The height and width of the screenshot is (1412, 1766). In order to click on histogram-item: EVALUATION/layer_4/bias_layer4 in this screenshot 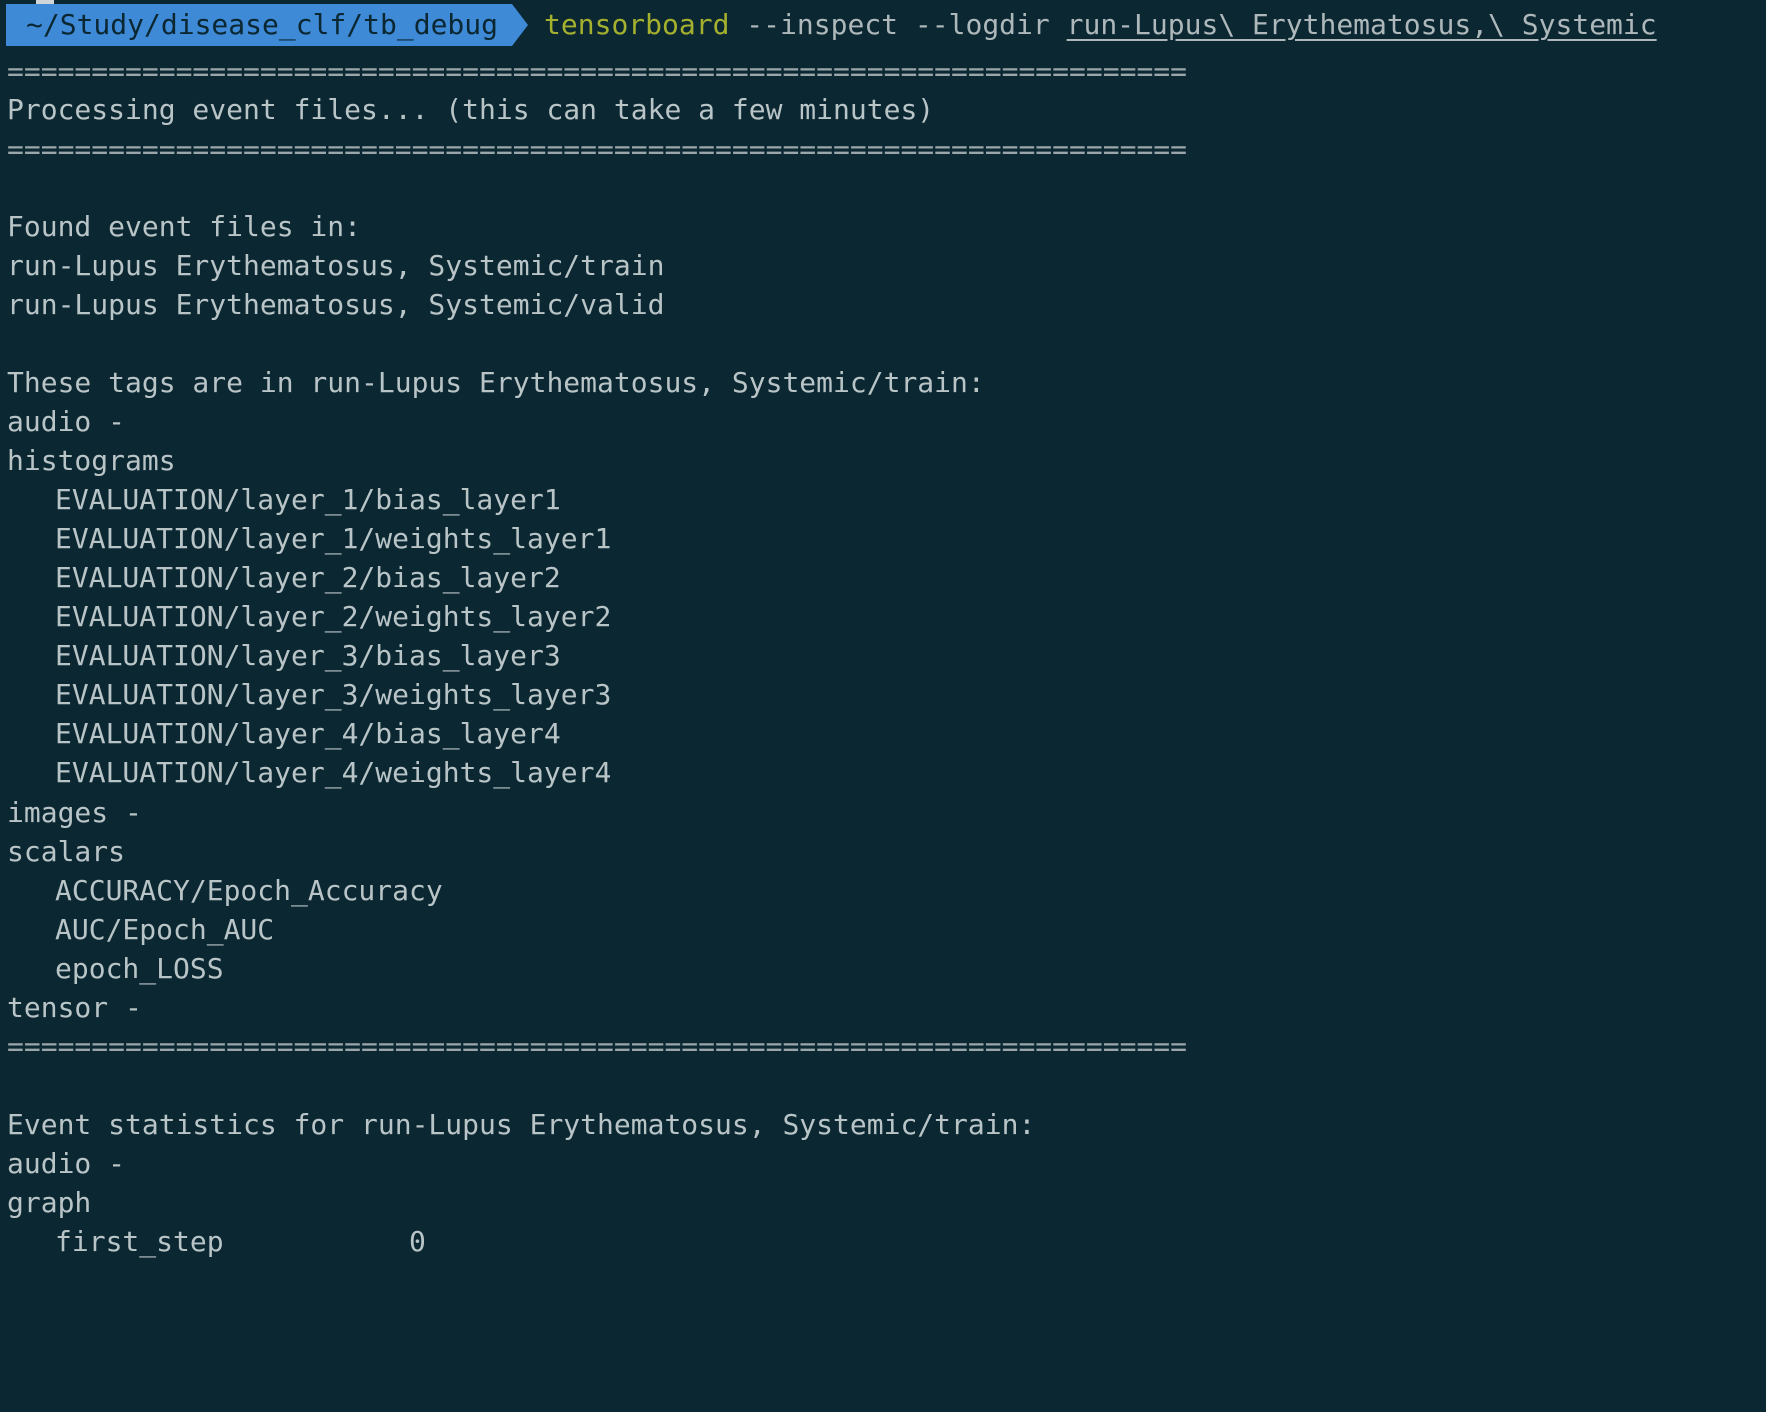, I will do `click(308, 733)`.